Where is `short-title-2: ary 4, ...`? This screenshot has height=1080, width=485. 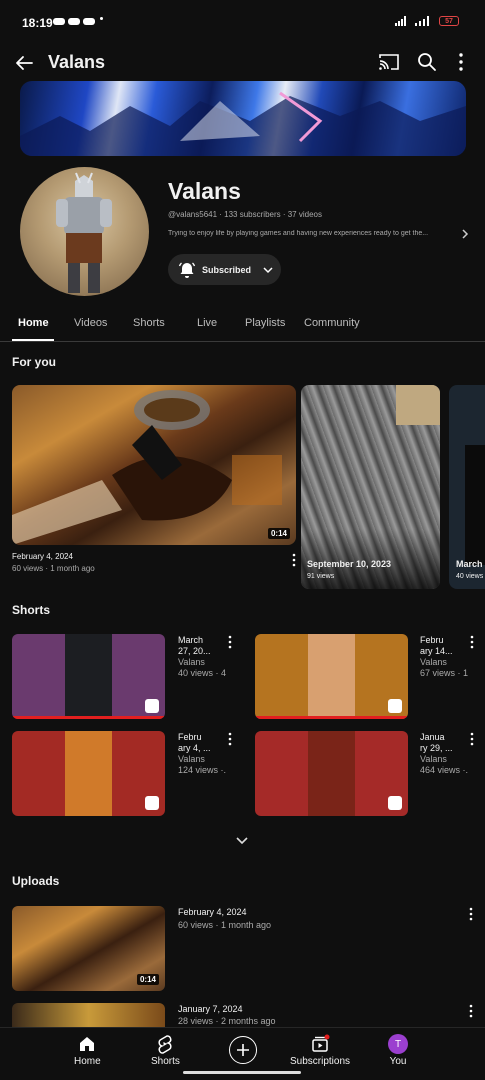
short-title-2: ary 4, ... is located at coordinates (194, 748).